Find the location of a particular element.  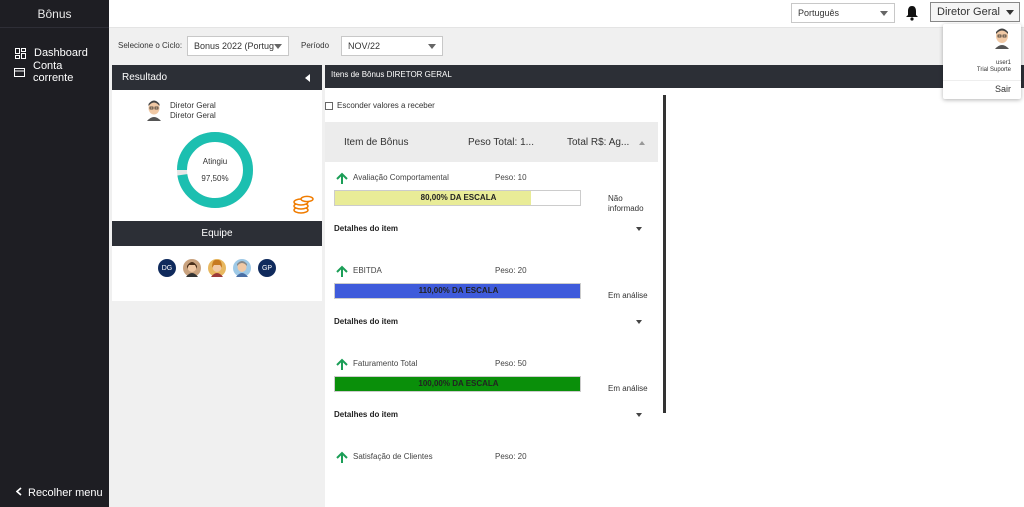

team-member-avatar: DG is located at coordinates (167, 268).